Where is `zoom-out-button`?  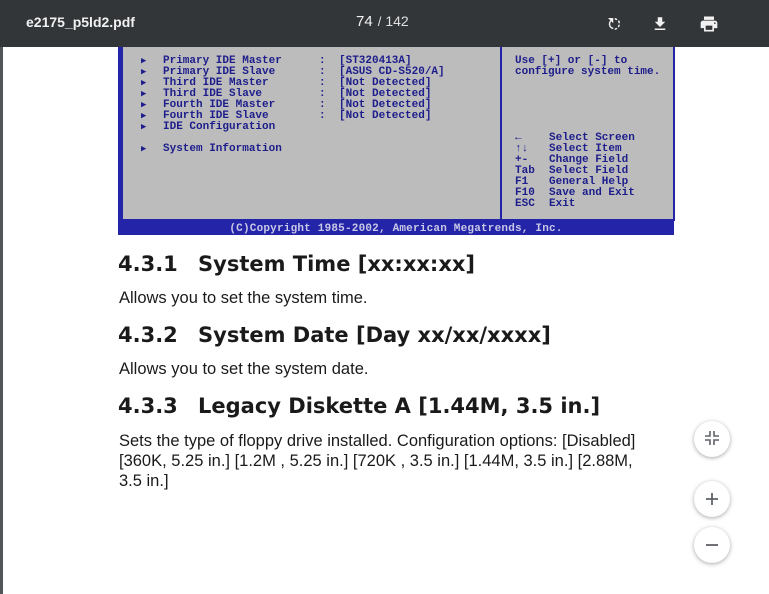 zoom-out-button is located at coordinates (712, 545).